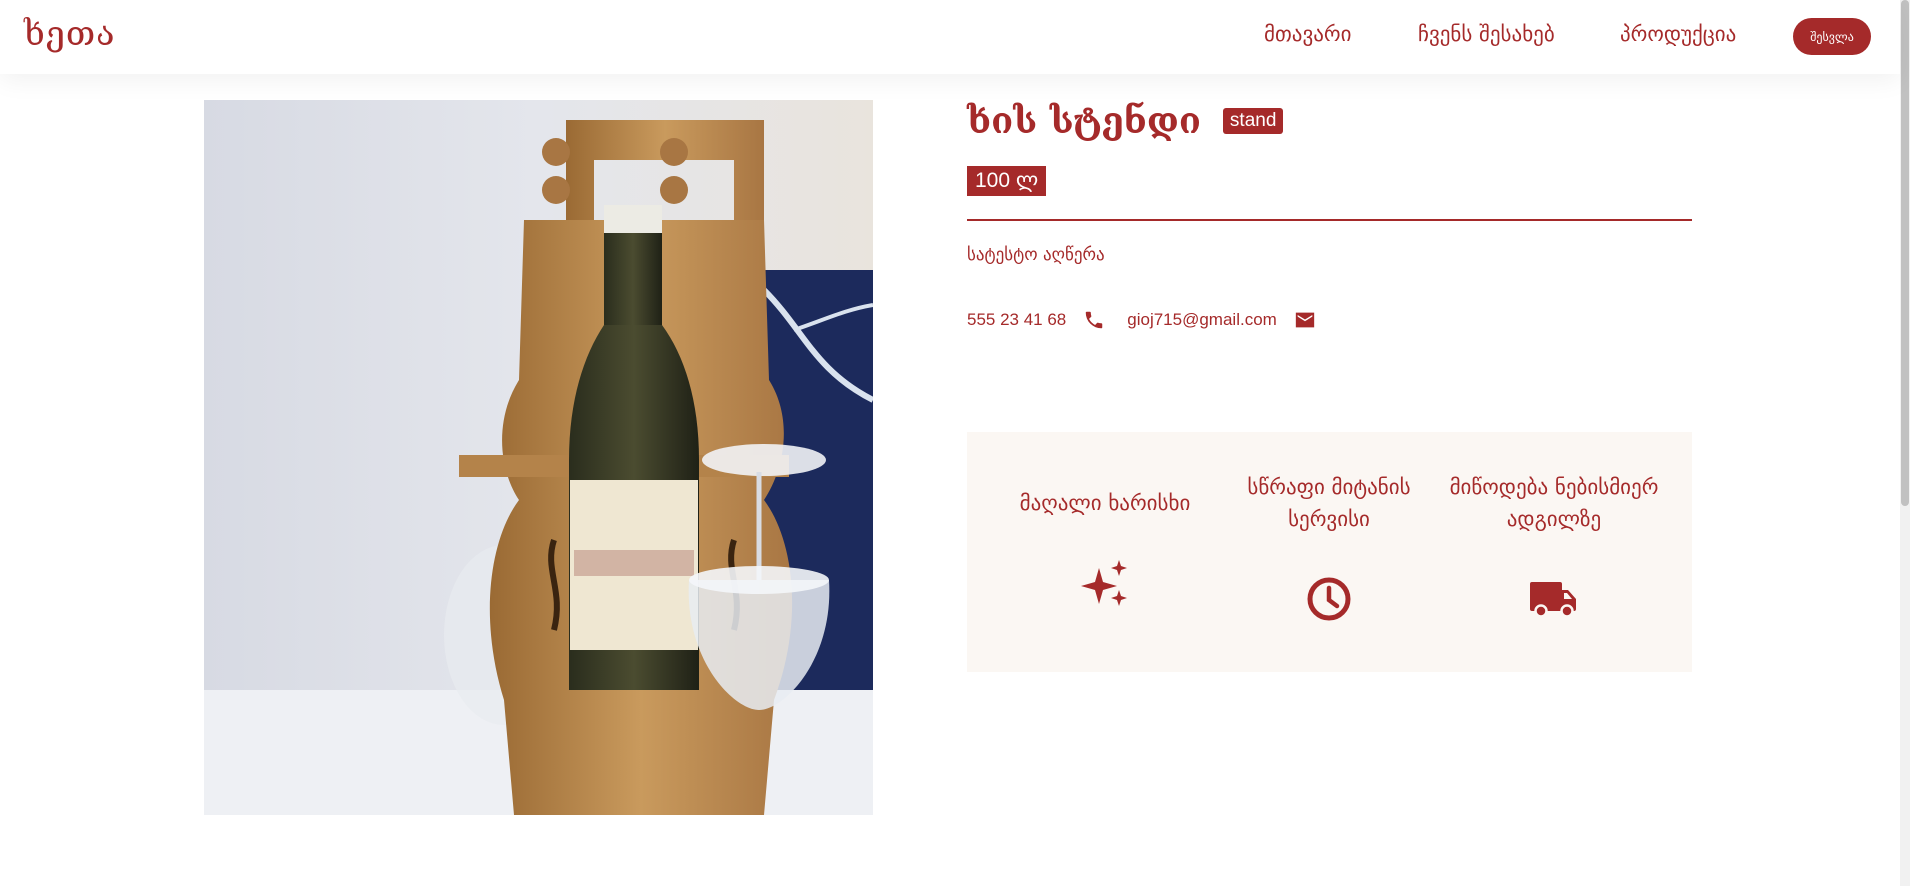 This screenshot has height=886, width=1910. Describe the element at coordinates (1202, 320) in the screenshot. I see `email-address: gioj715@gmail.com` at that location.